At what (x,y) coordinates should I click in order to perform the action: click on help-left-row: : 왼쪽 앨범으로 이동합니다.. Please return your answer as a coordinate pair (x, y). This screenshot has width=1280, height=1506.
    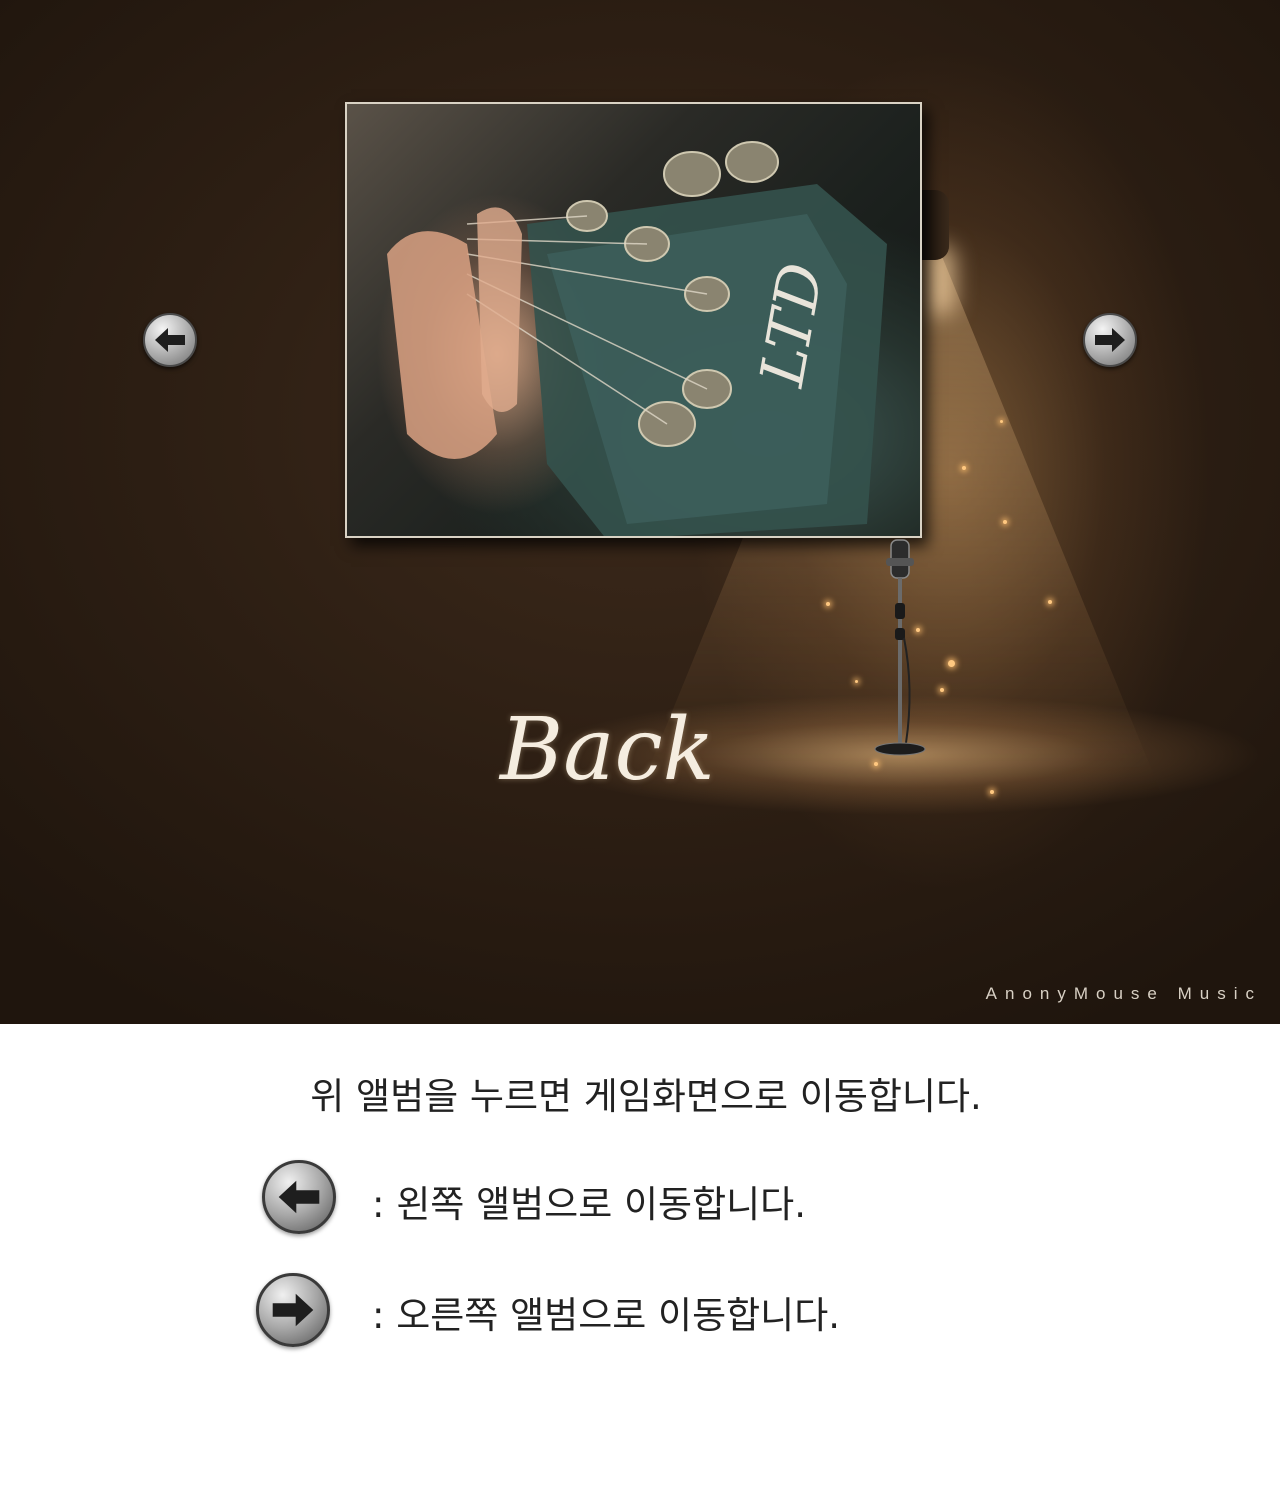
    Looking at the image, I should click on (640, 1200).